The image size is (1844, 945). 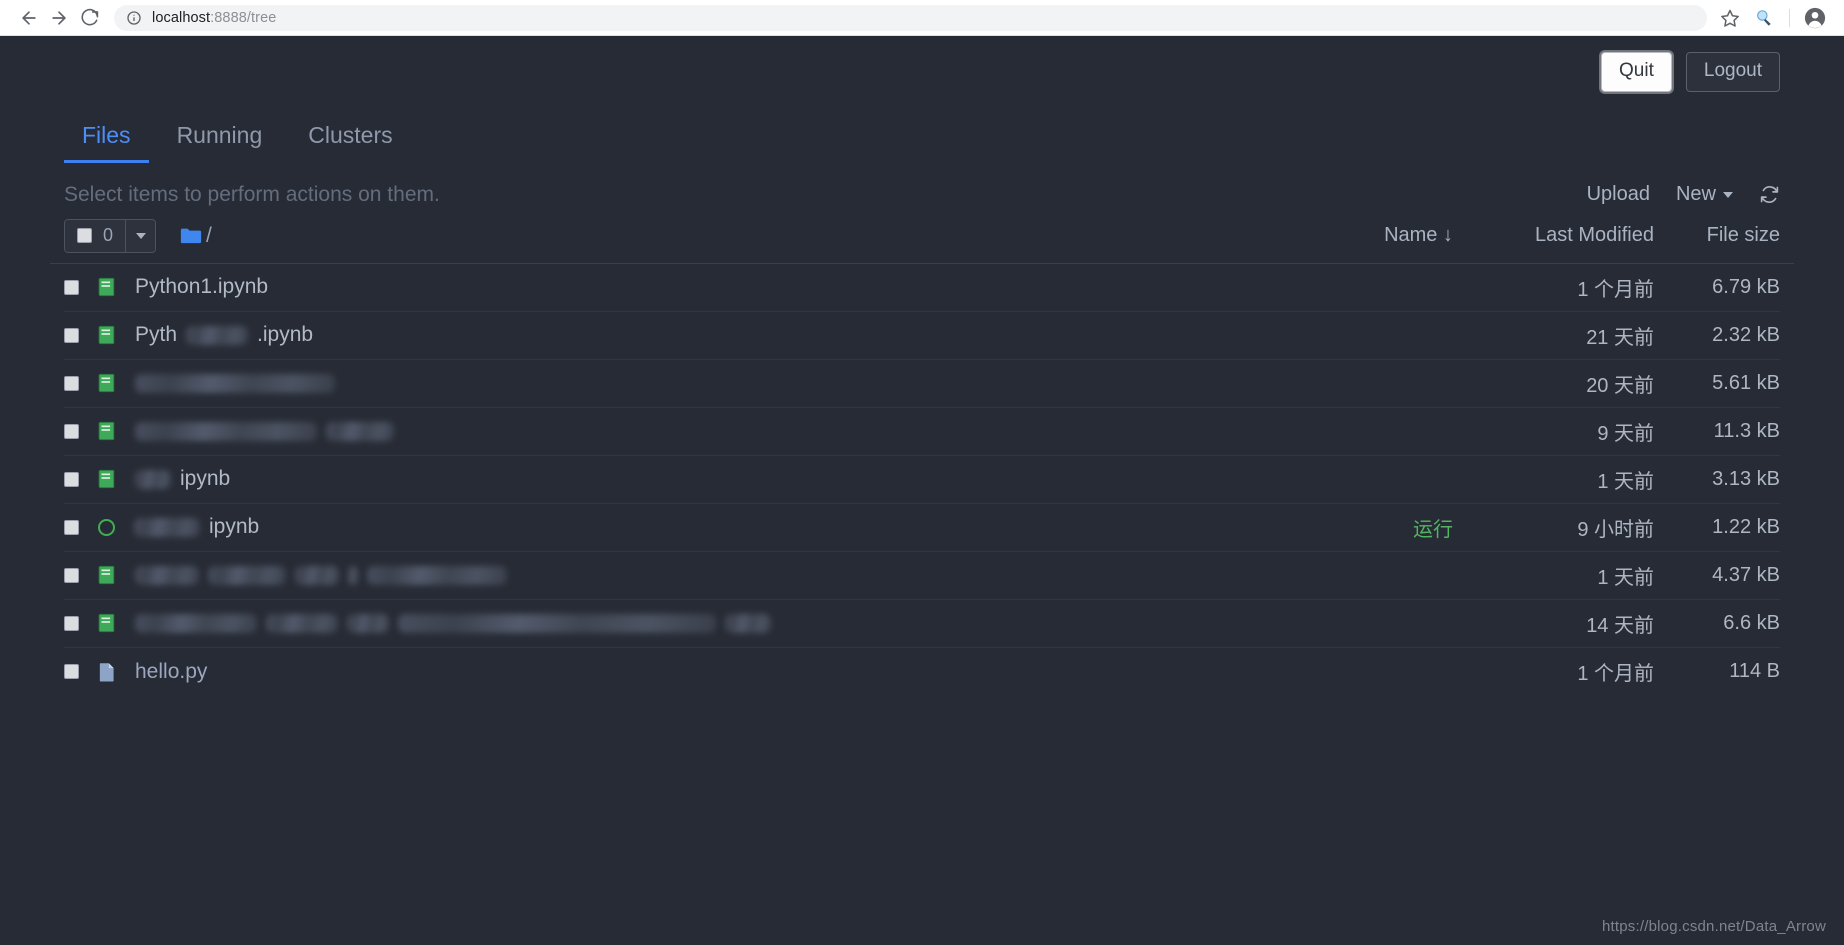 I want to click on select-all-control: 0, so click(x=95, y=235).